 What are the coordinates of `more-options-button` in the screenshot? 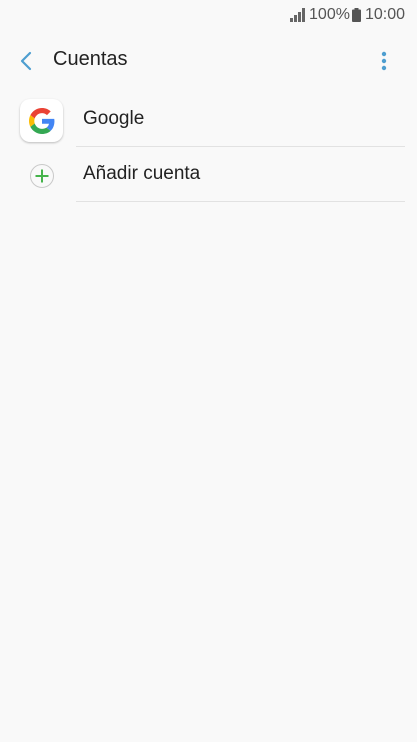 It's located at (384, 61).